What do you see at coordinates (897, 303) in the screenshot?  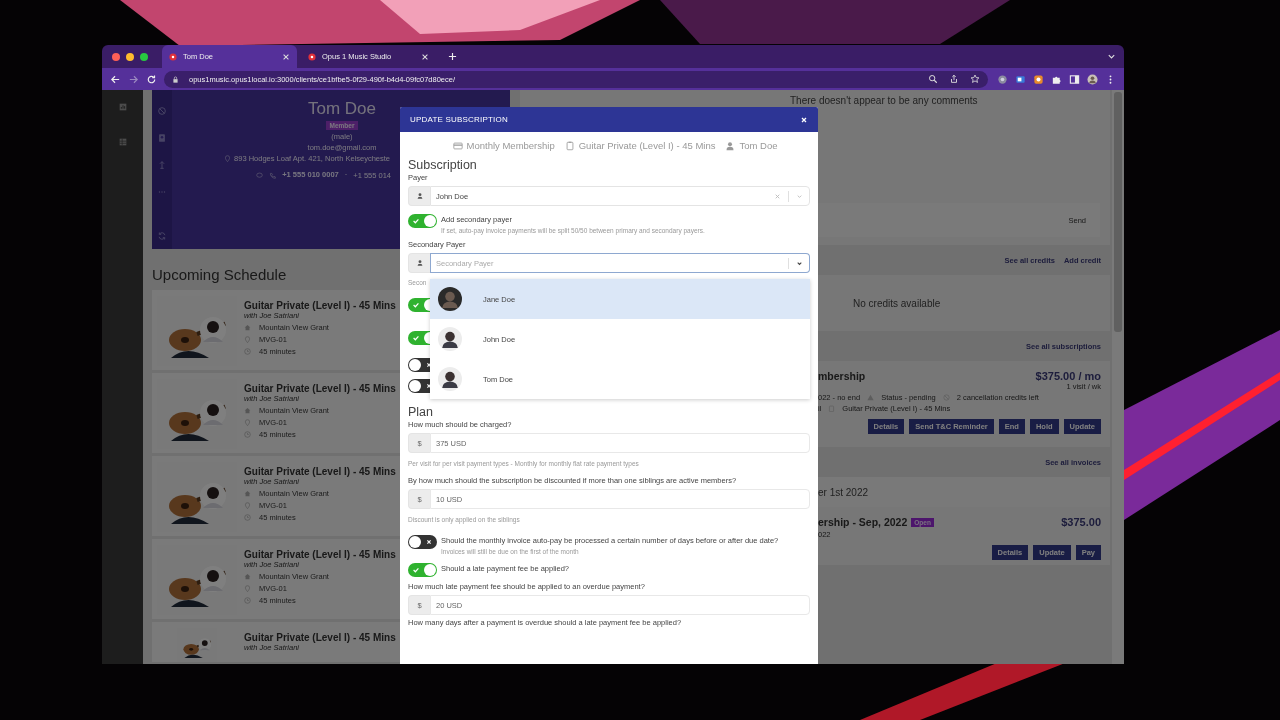 I see `empty-message: No credits available` at bounding box center [897, 303].